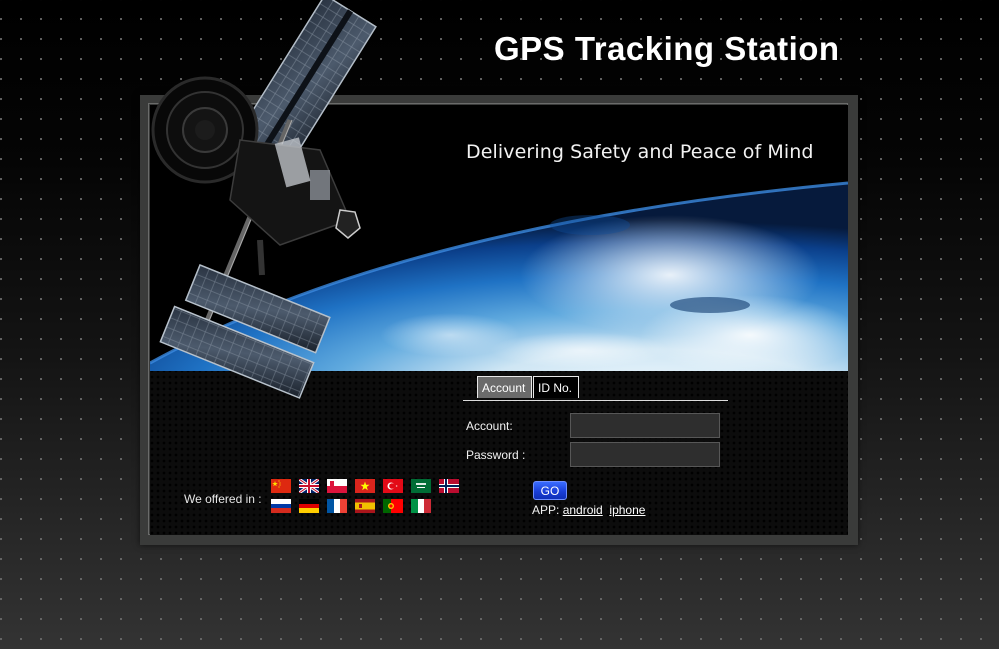 The image size is (999, 649). I want to click on app-links: APP: android iphone, so click(588, 510).